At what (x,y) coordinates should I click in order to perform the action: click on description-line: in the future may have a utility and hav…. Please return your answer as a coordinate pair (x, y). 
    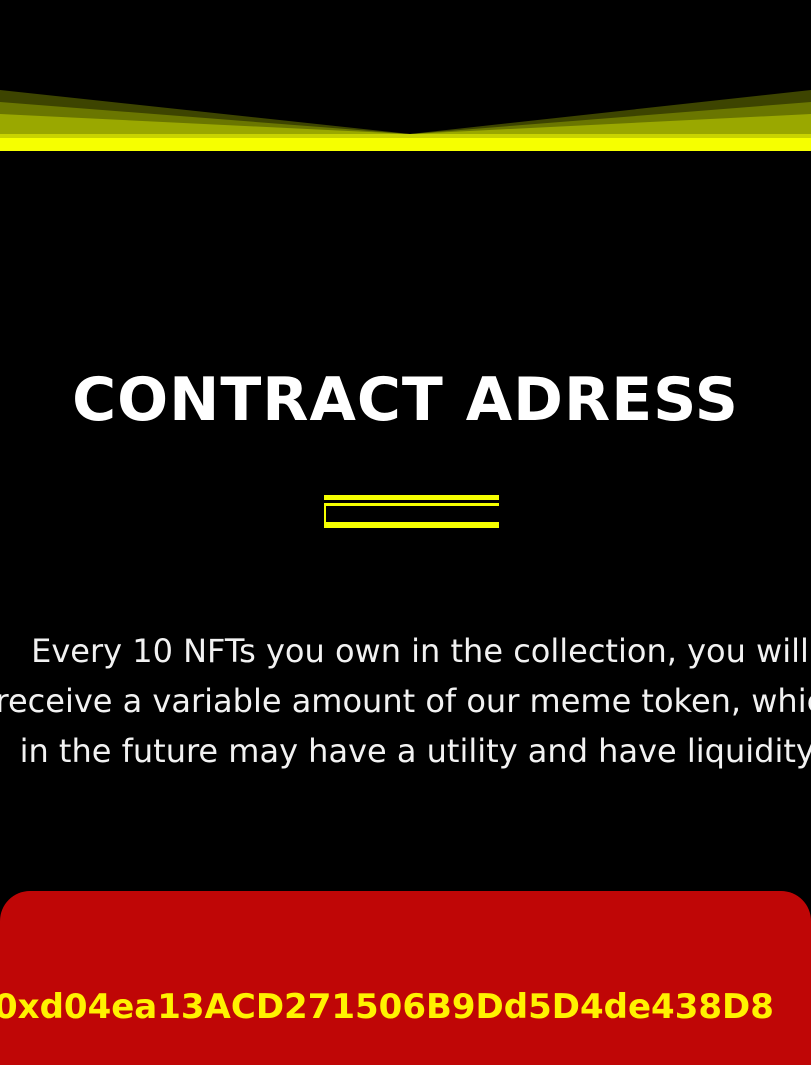
    Looking at the image, I should click on (415, 751).